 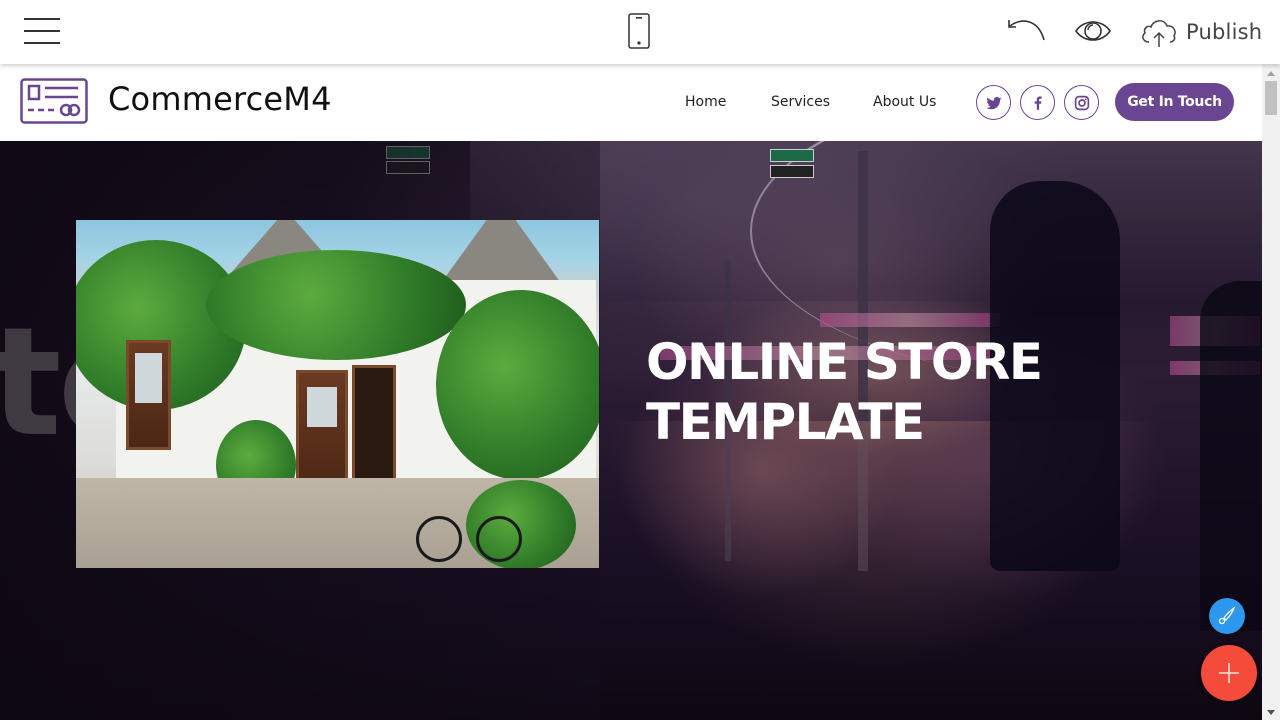 I want to click on brush-icon, so click(x=1227, y=615).